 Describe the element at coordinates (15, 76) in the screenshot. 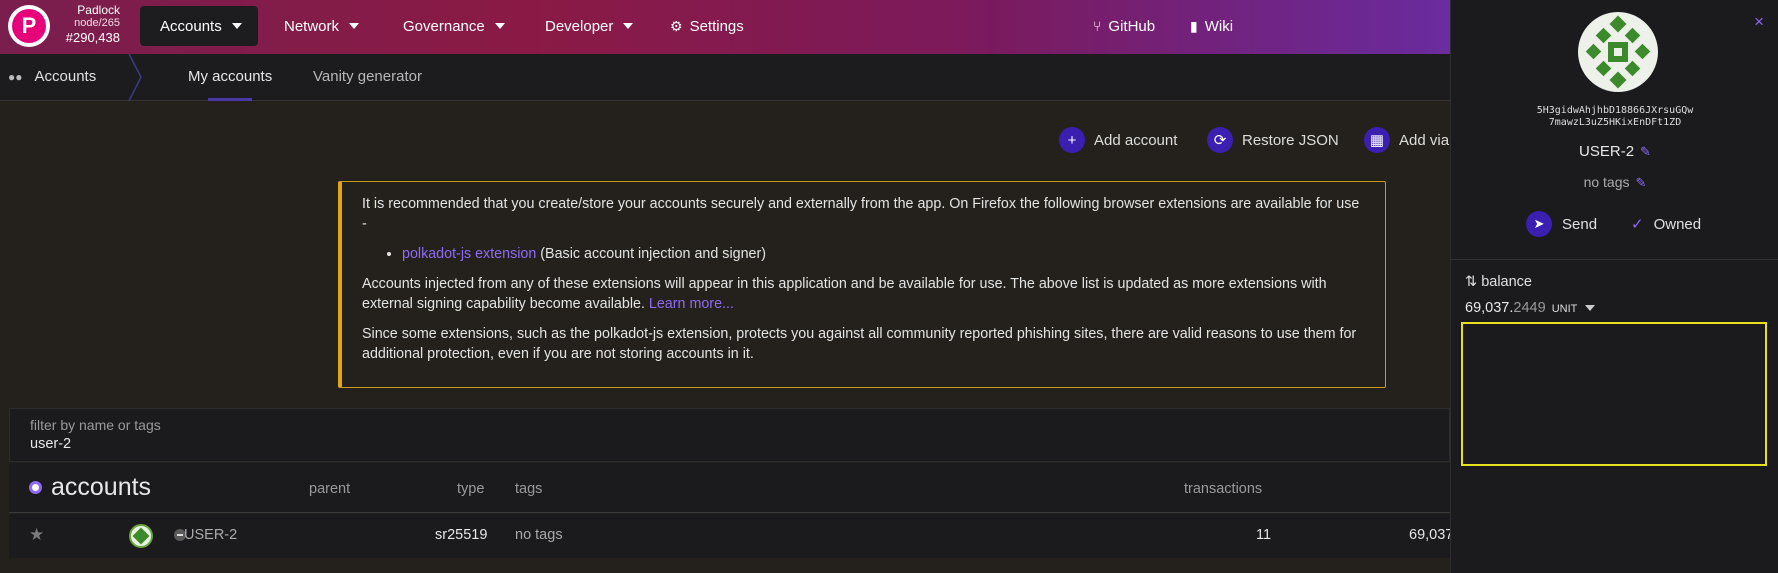

I see `users-icon: ●●` at that location.